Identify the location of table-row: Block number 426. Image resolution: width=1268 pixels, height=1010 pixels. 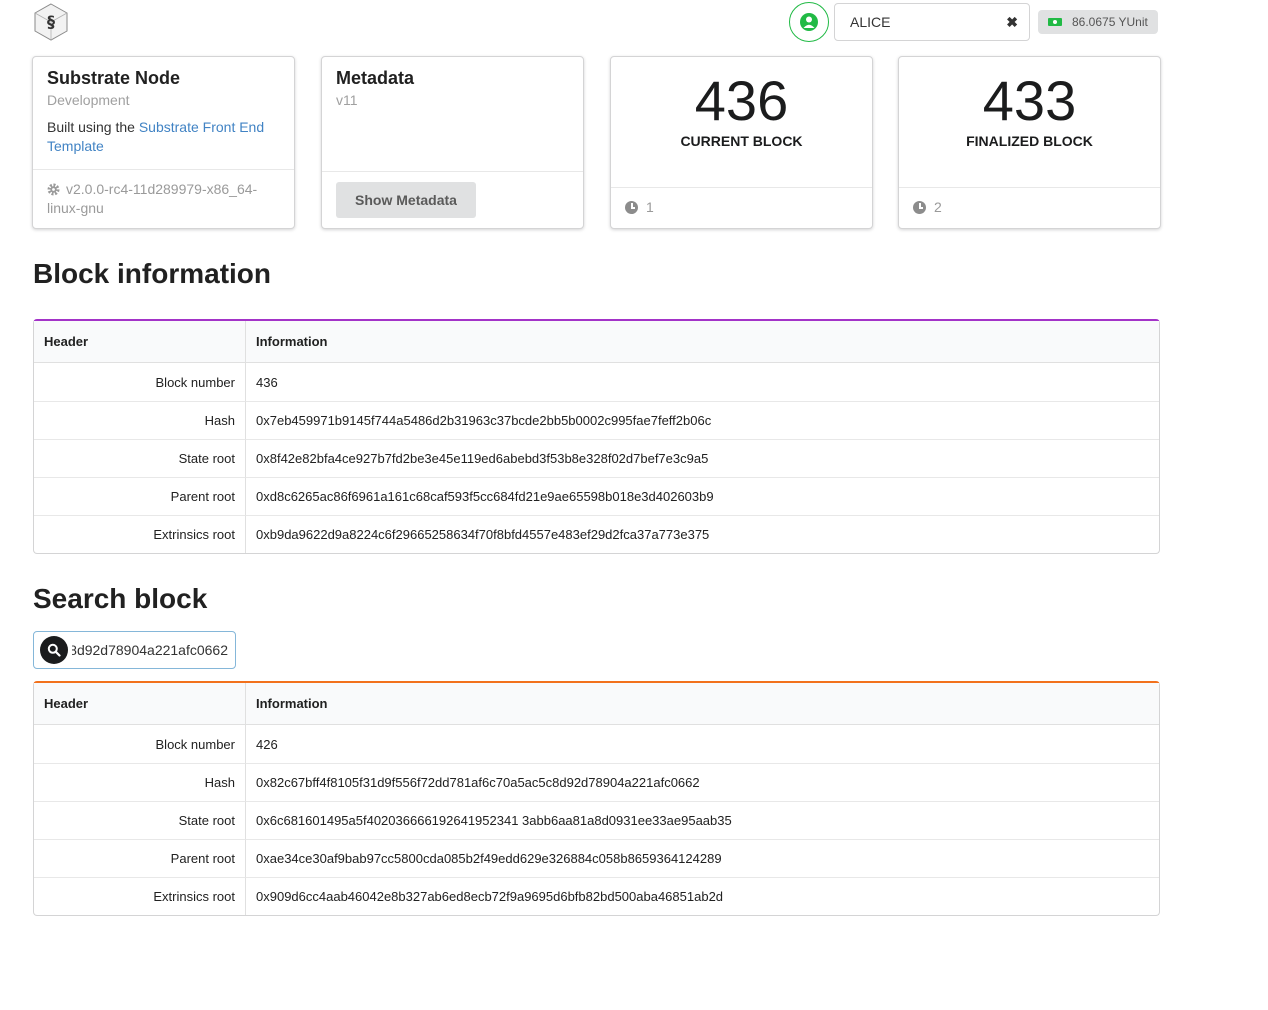
(596, 744).